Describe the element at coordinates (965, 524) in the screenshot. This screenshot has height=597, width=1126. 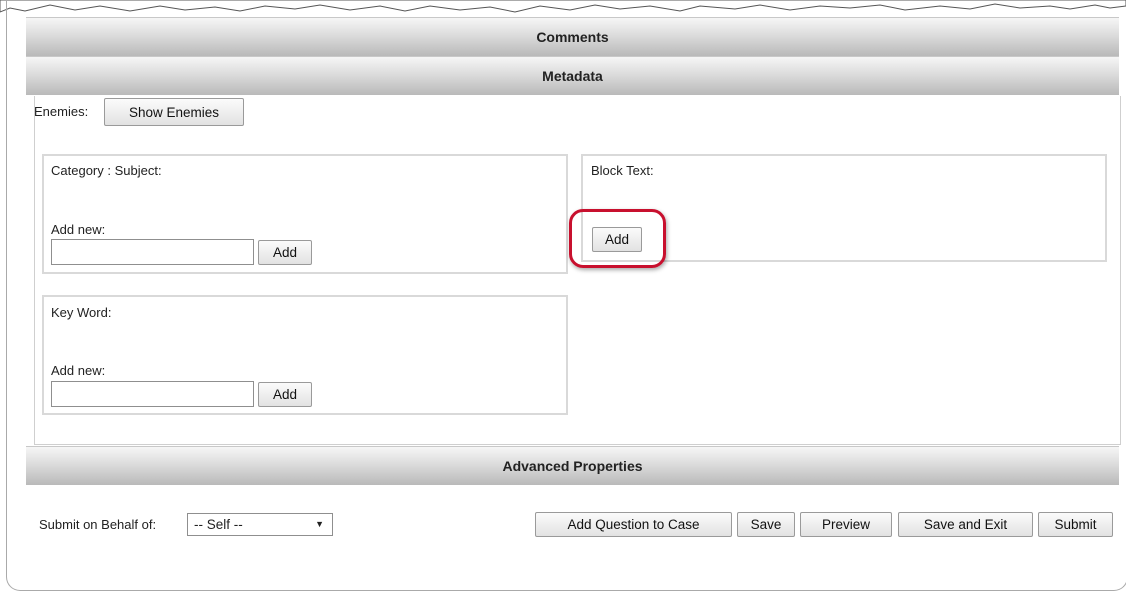
I see `save-and-exit-button: Save and Exit` at that location.